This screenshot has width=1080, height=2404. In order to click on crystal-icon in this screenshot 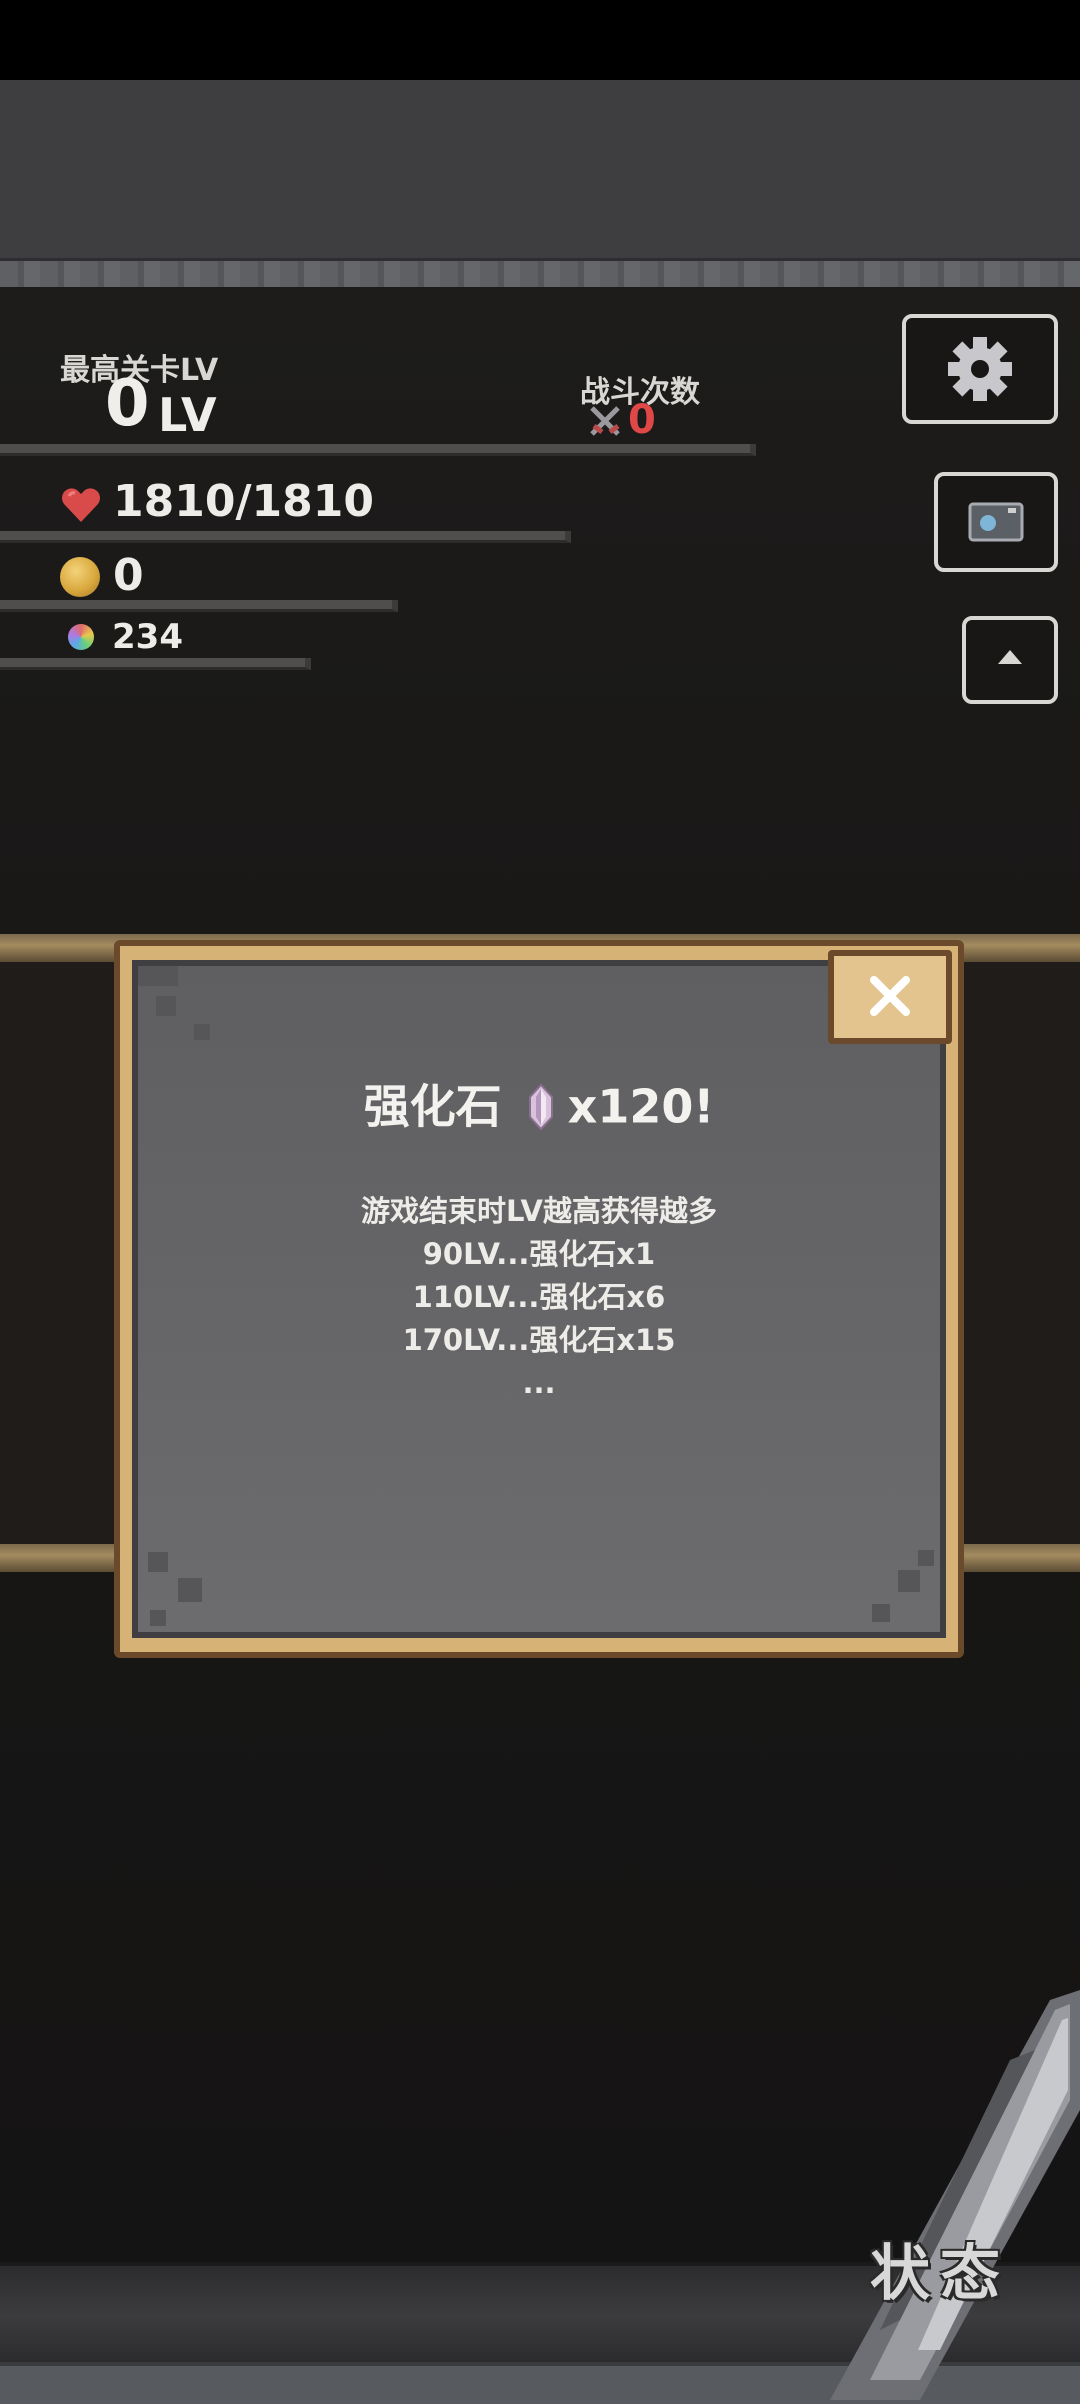, I will do `click(540, 1106)`.